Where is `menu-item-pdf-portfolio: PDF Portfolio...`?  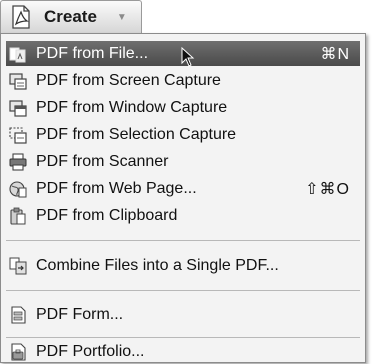 menu-item-pdf-portfolio: PDF Portfolio... is located at coordinates (183, 351).